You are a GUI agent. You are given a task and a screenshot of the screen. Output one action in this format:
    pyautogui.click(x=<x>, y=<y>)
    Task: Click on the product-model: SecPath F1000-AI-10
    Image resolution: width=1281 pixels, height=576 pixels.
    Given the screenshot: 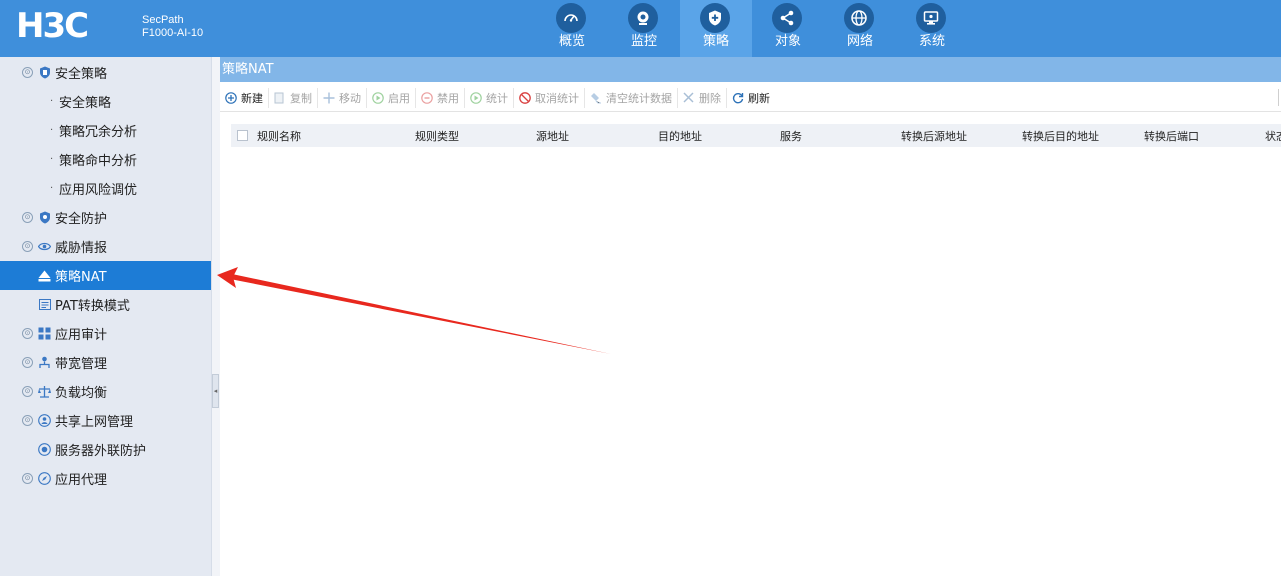 What is the action you would take?
    pyautogui.click(x=172, y=27)
    